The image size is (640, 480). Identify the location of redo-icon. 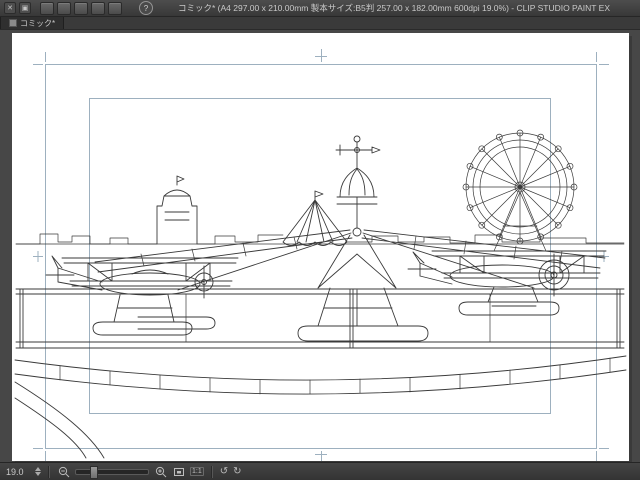
(115, 8).